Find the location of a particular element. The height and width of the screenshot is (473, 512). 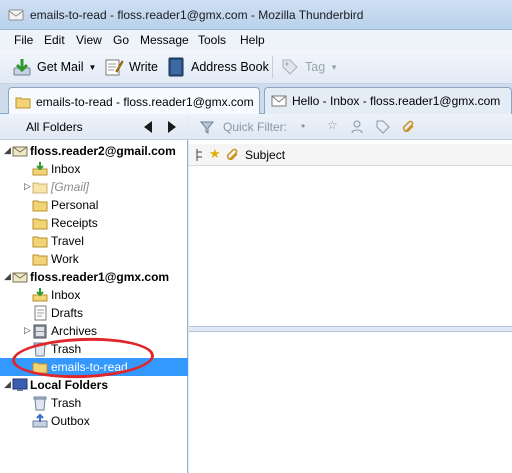

envelope-icon is located at coordinates (279, 101).